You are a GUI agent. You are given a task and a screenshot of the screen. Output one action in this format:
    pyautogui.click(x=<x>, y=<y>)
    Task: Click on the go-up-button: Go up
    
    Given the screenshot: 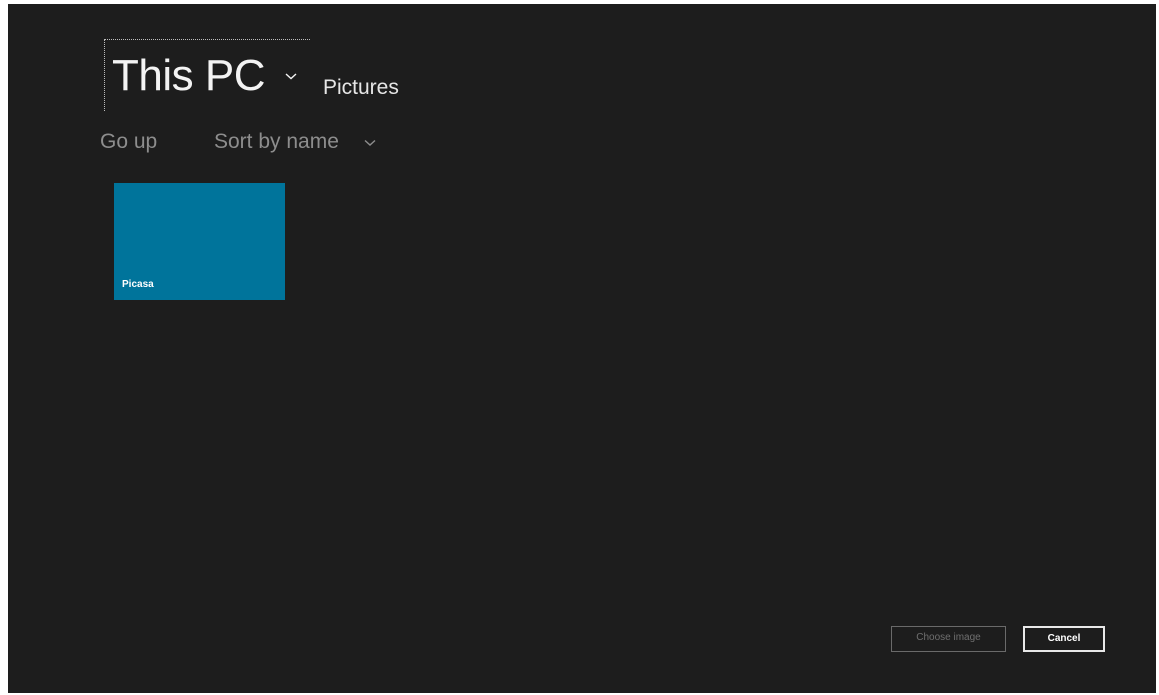 What is the action you would take?
    pyautogui.click(x=128, y=142)
    